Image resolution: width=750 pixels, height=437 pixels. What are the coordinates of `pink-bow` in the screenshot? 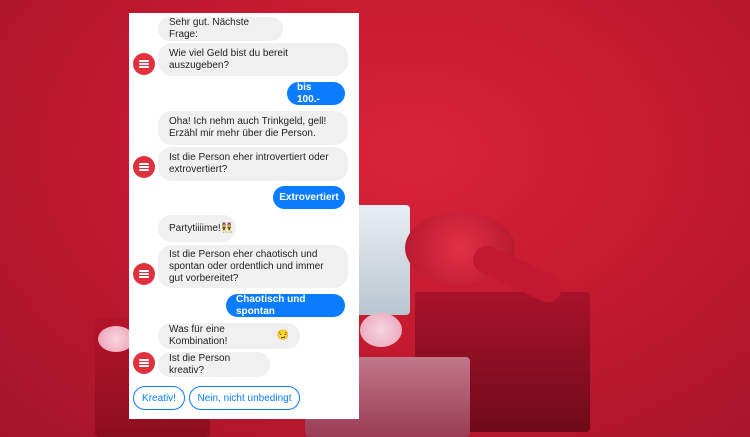 It's located at (381, 330).